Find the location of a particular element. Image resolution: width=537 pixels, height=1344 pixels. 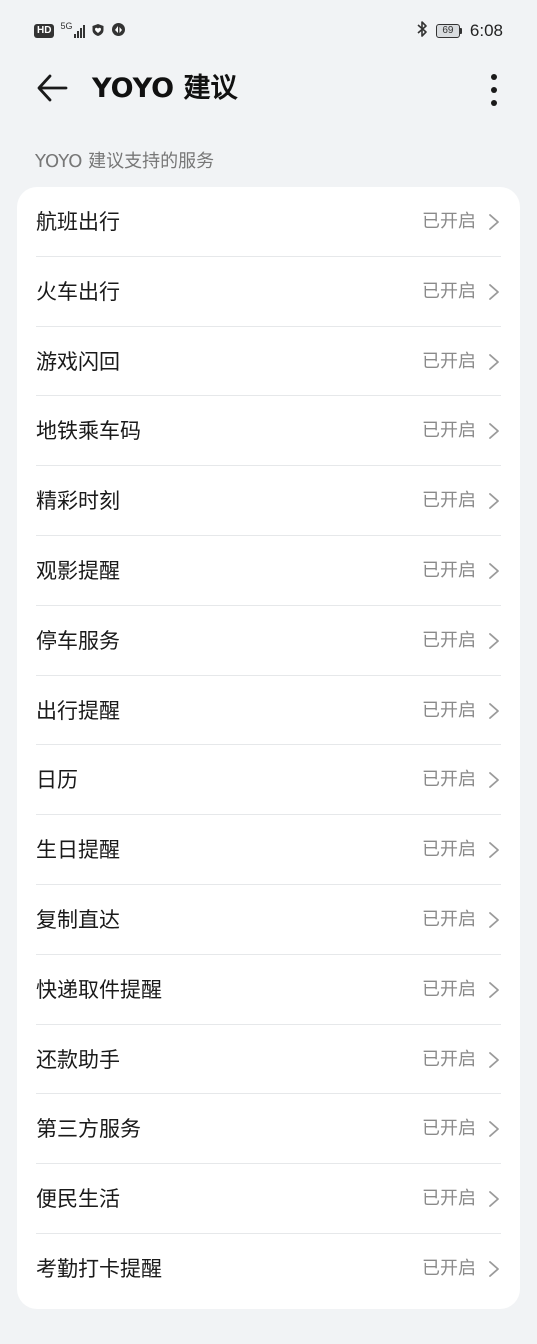

hd-icon: HD is located at coordinates (44, 31).